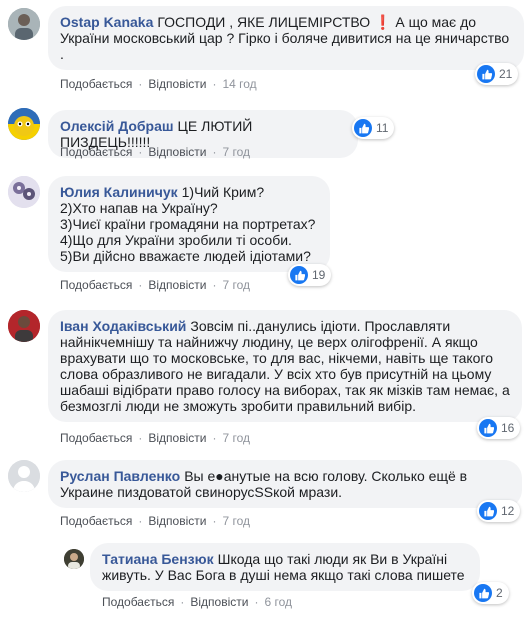 This screenshot has height=617, width=531. Describe the element at coordinates (373, 128) in the screenshot. I see `reaction-count: 11` at that location.